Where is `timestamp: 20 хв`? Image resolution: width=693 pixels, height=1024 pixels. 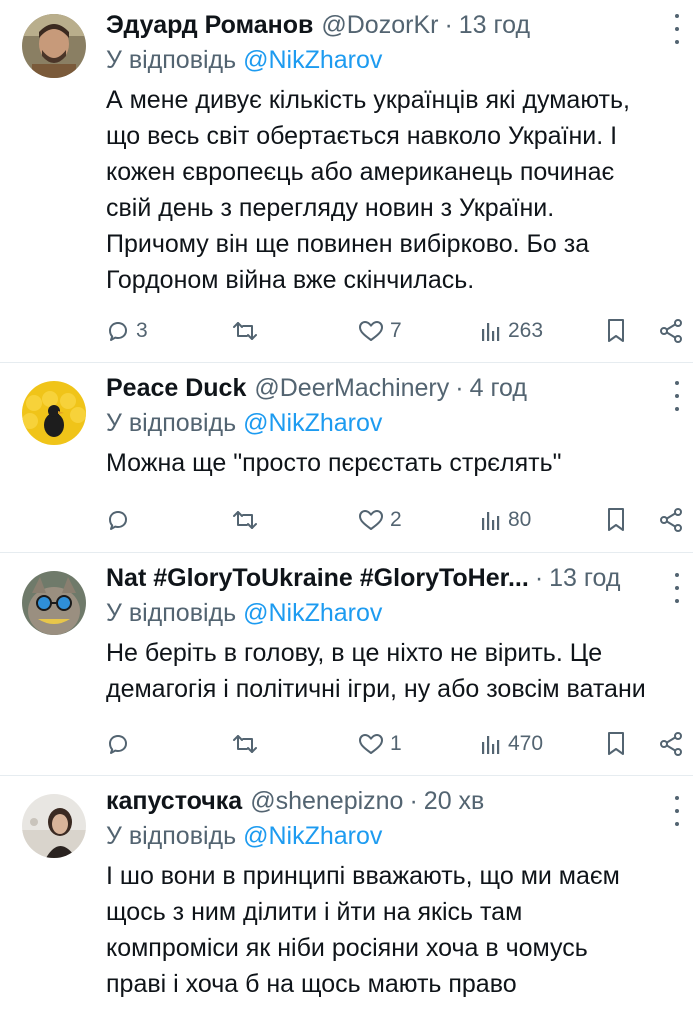 timestamp: 20 хв is located at coordinates (454, 801).